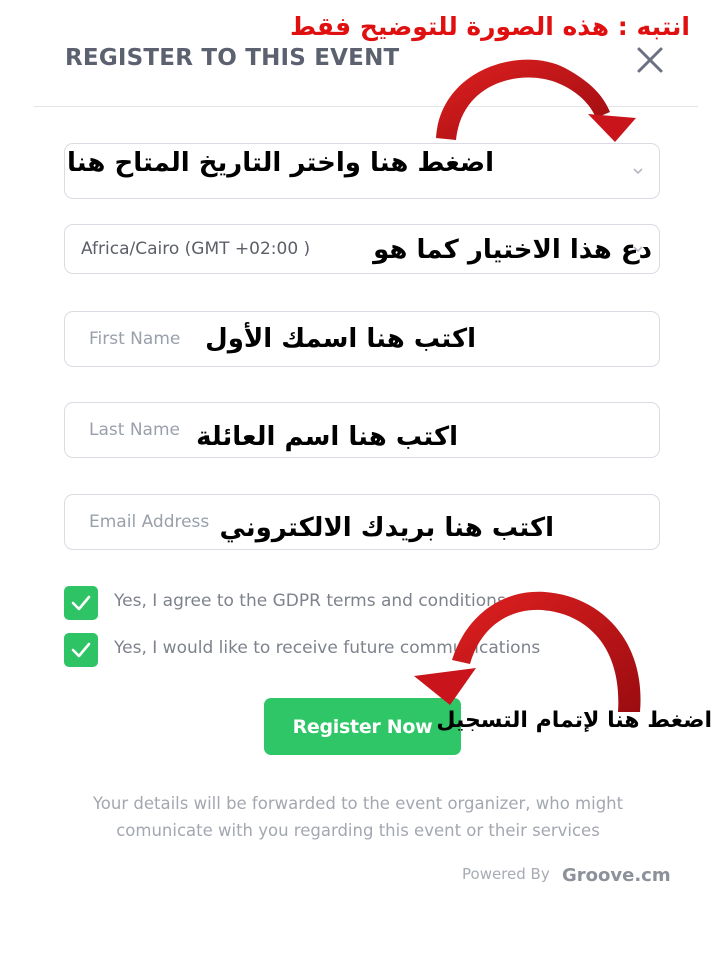  Describe the element at coordinates (512, 250) in the screenshot. I see `annotation-timezone-hint: دع هذا الاختيار كما هو` at that location.